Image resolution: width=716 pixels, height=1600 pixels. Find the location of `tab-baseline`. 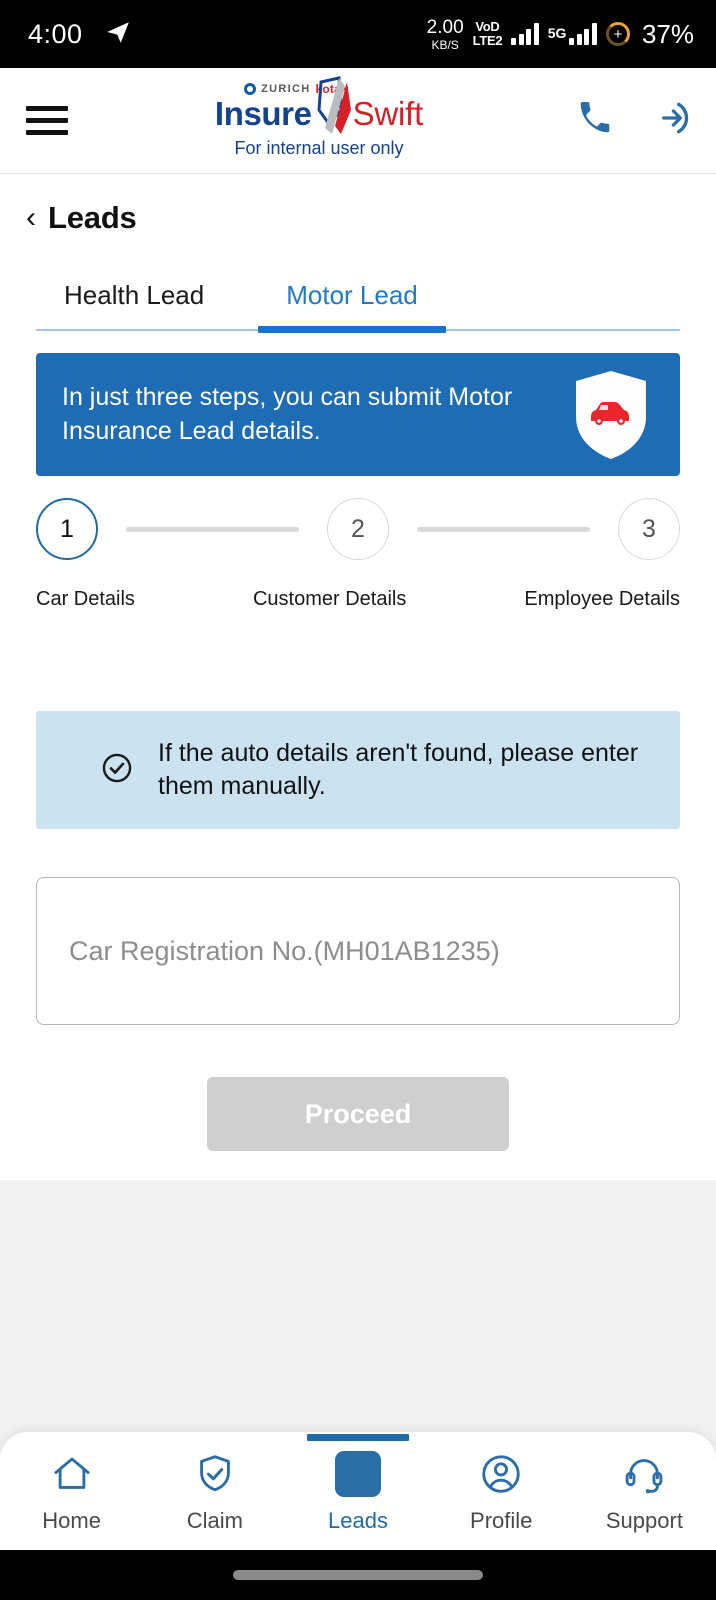

tab-baseline is located at coordinates (358, 329).